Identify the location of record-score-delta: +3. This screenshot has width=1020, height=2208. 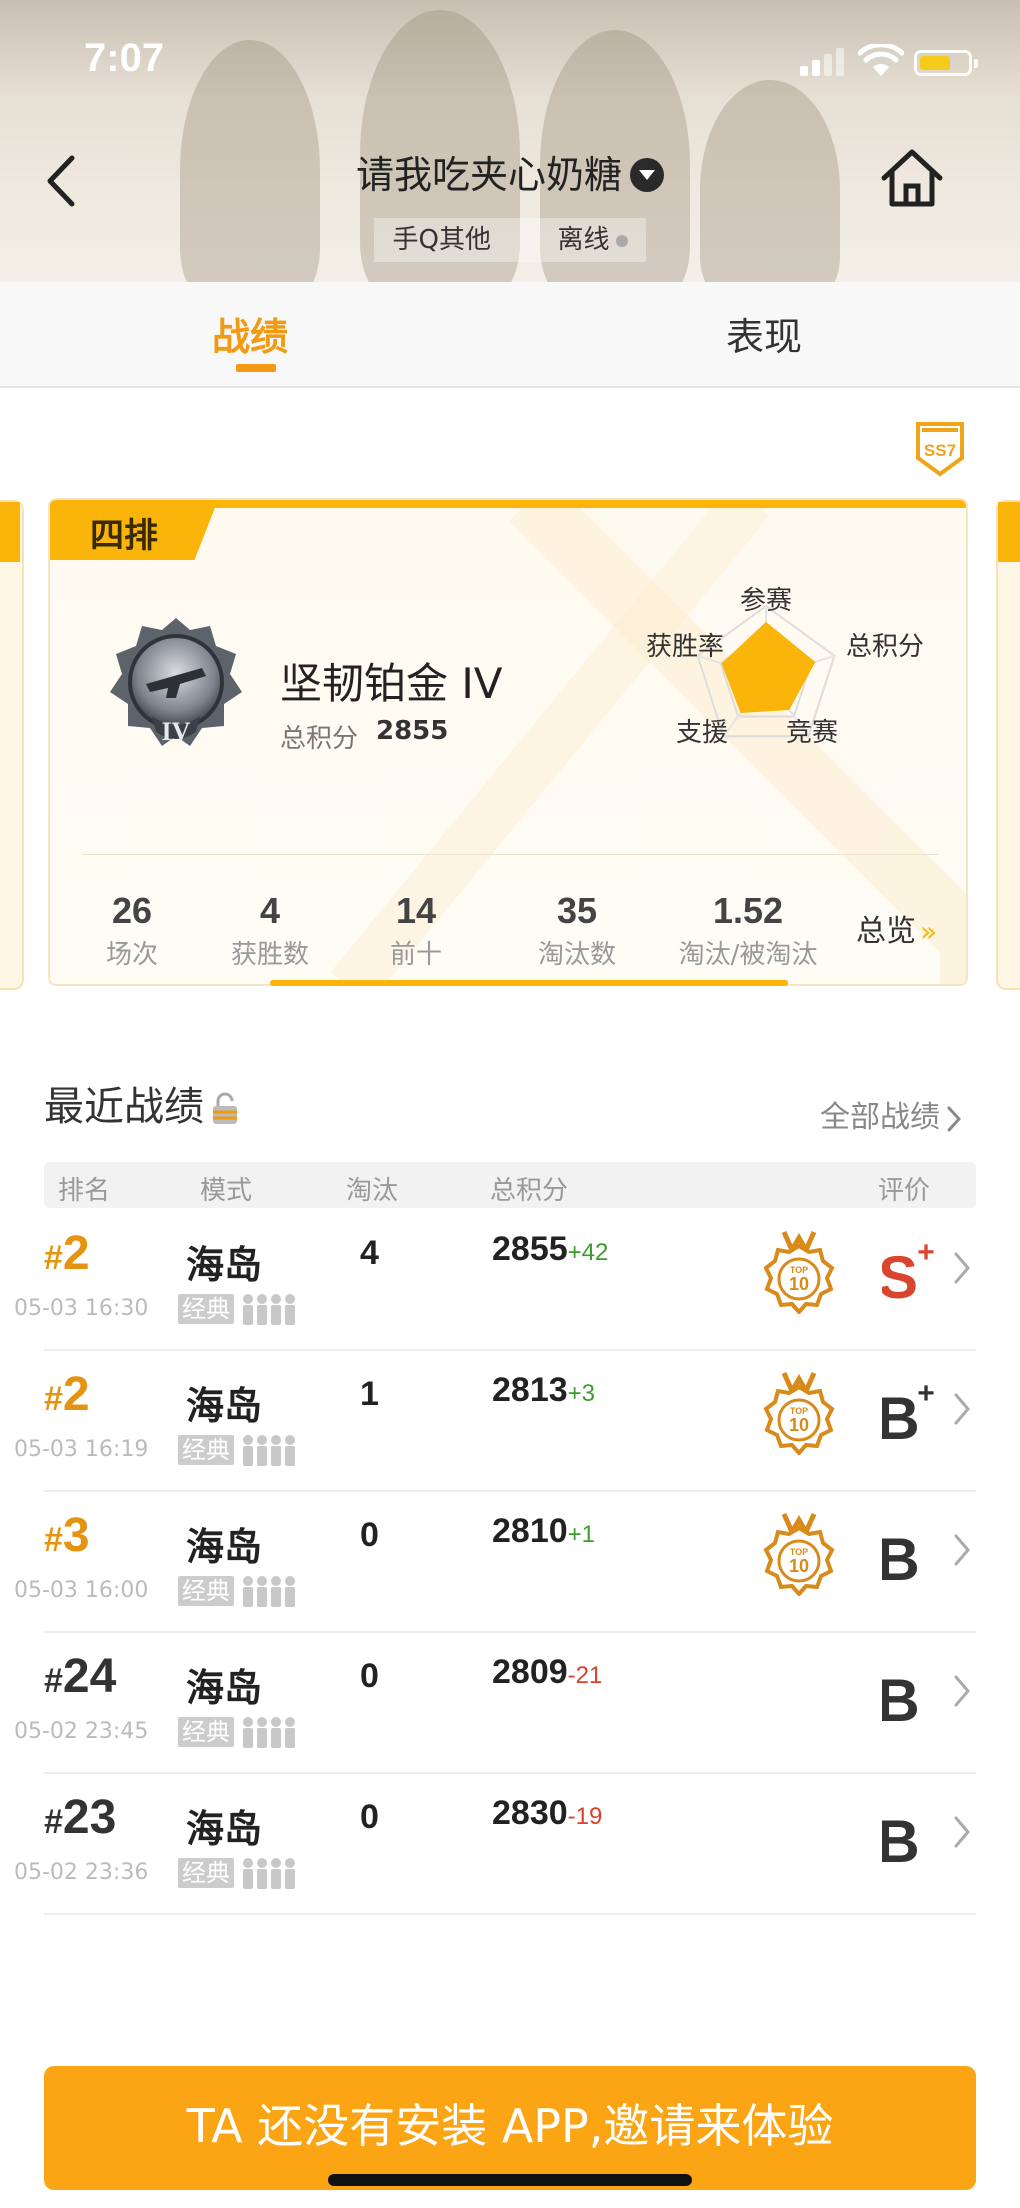
(581, 1393).